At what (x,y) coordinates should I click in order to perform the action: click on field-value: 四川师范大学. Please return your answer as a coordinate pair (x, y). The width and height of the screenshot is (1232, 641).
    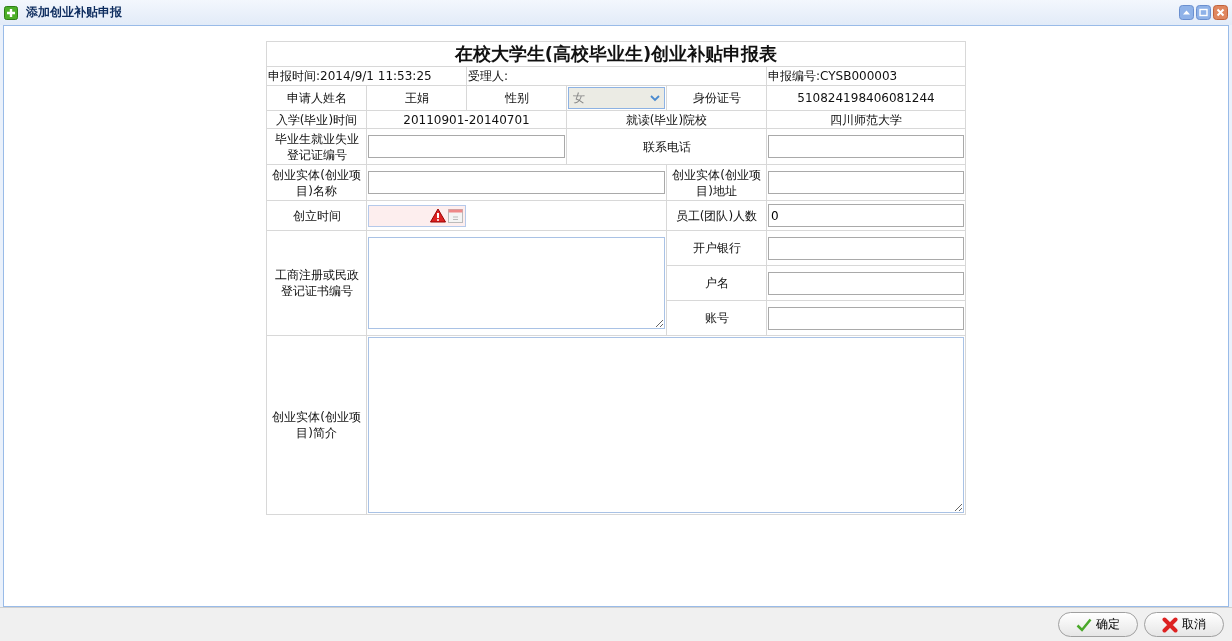
    Looking at the image, I should click on (866, 119).